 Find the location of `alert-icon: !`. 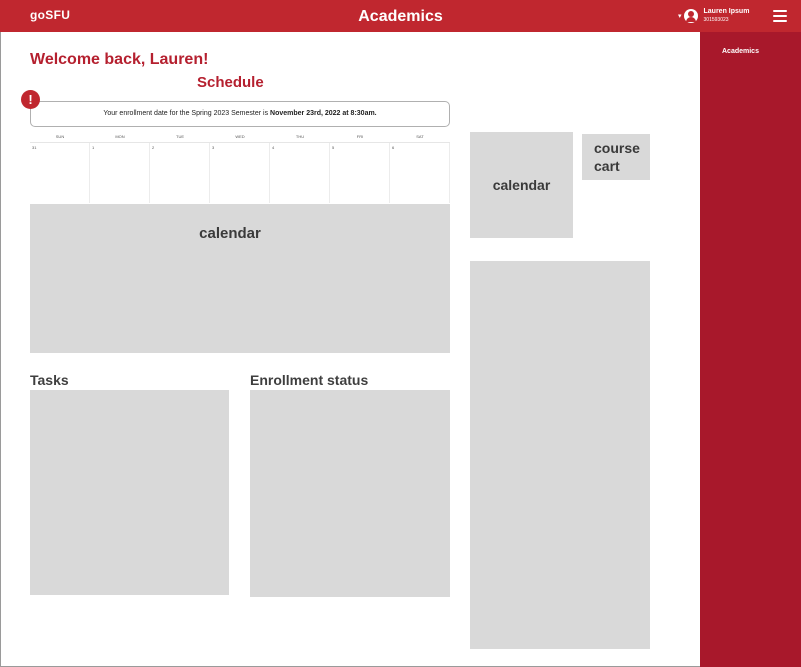

alert-icon: ! is located at coordinates (30, 99).